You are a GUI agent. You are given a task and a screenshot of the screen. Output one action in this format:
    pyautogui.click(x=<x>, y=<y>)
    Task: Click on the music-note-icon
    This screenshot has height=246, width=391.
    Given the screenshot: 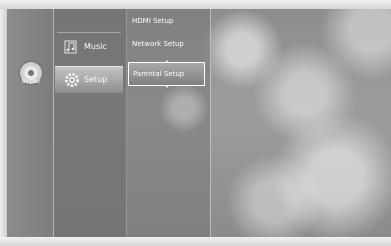 What is the action you would take?
    pyautogui.click(x=70, y=47)
    